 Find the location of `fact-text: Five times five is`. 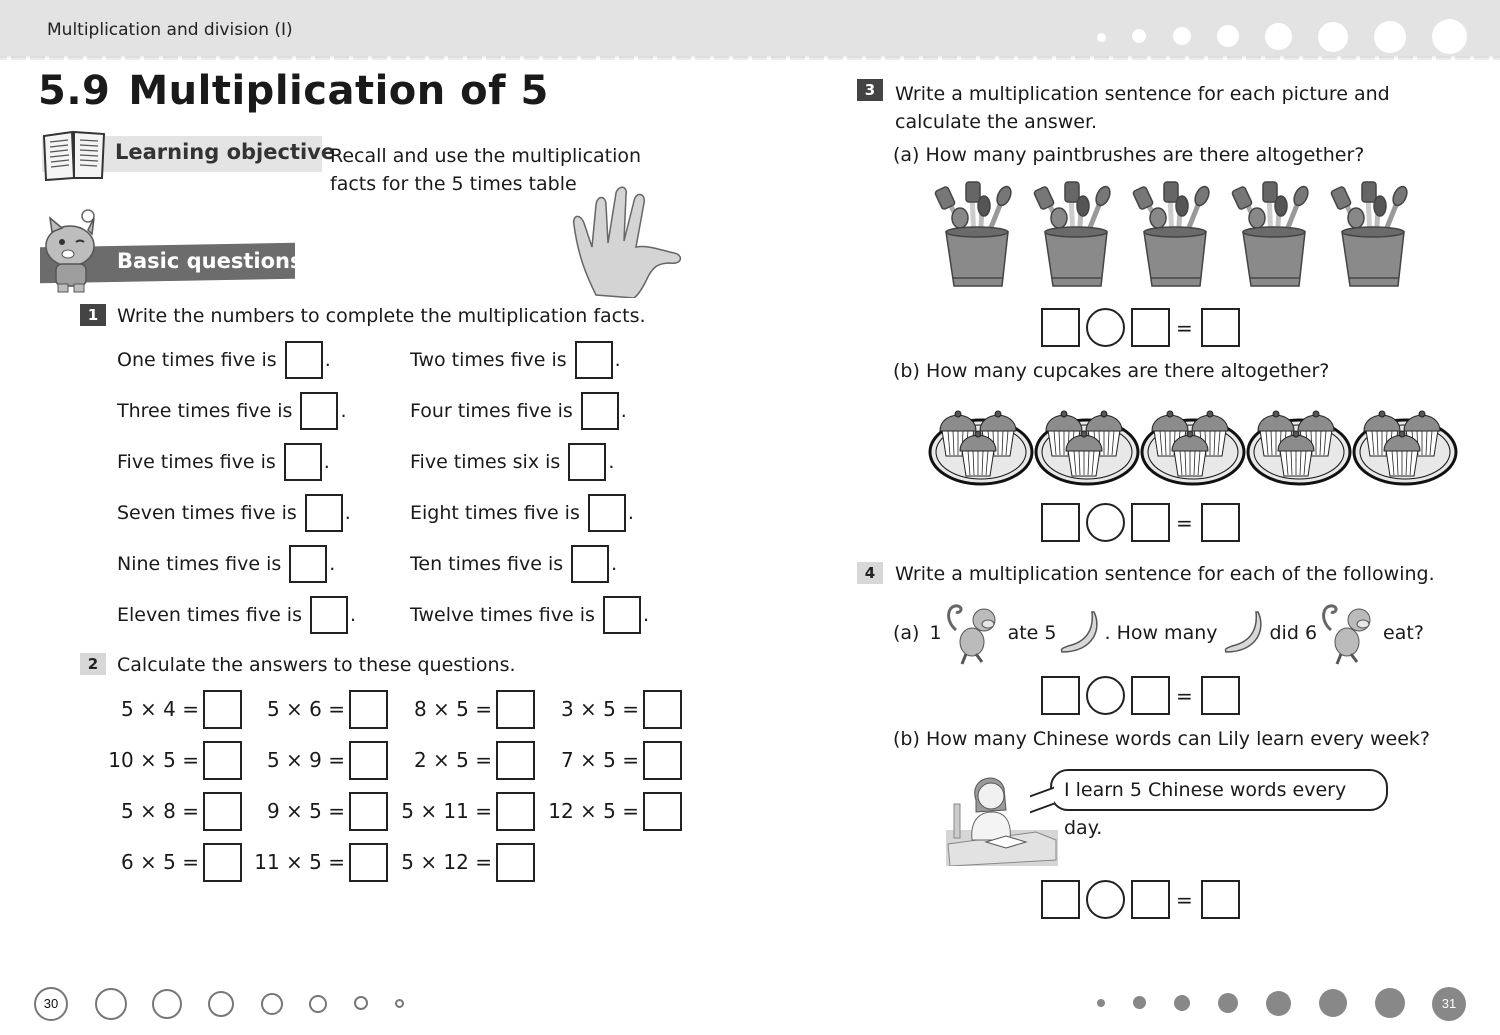

fact-text: Five times five is is located at coordinates (196, 462).